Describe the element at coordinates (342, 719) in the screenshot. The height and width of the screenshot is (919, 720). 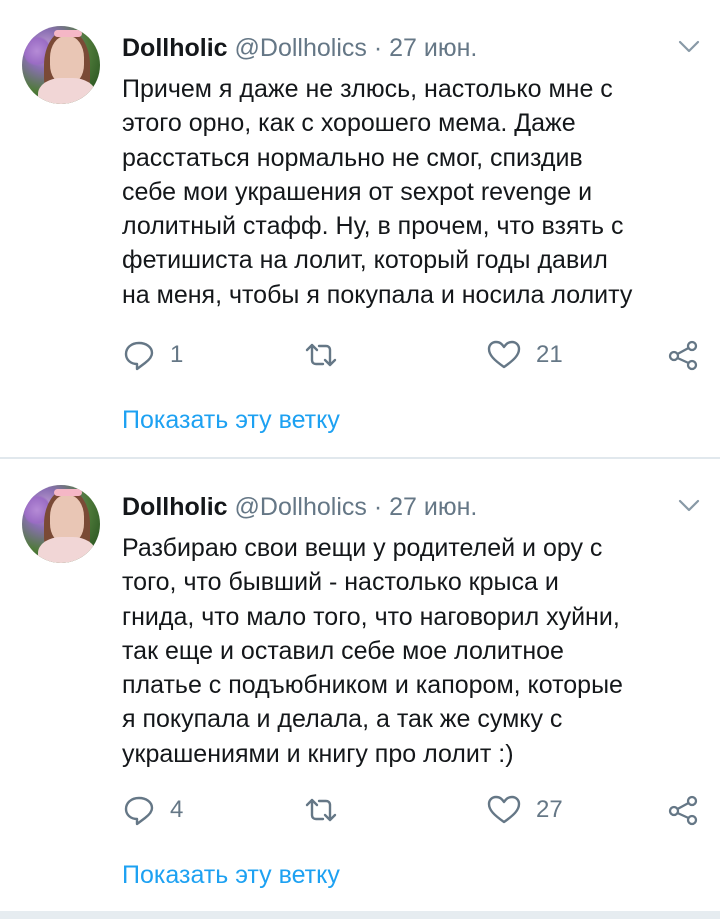
I see `tweet-text-line: я покупала и делала, а так же сумку с` at that location.